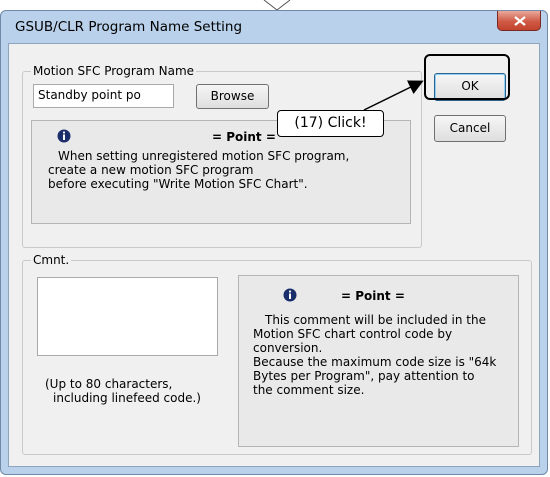 The height and width of the screenshot is (477, 550). What do you see at coordinates (393, 95) in the screenshot?
I see `callout-arrow` at bounding box center [393, 95].